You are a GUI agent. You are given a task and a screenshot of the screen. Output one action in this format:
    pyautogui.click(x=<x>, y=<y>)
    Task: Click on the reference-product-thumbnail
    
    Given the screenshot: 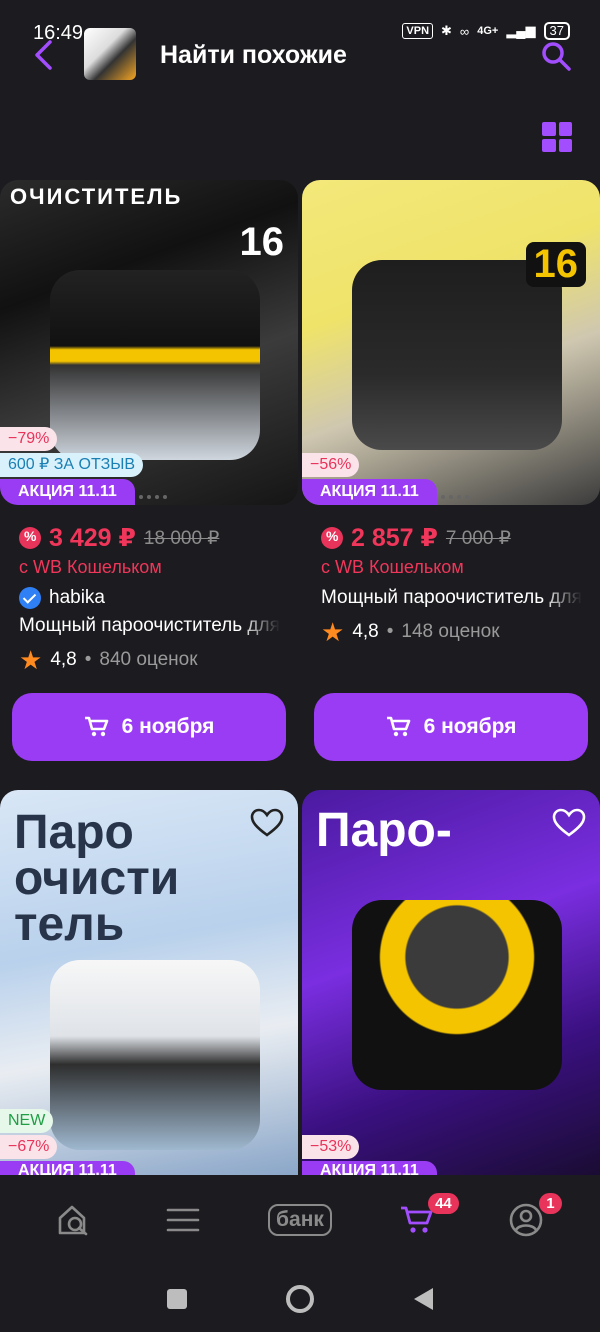 What is the action you would take?
    pyautogui.click(x=110, y=54)
    